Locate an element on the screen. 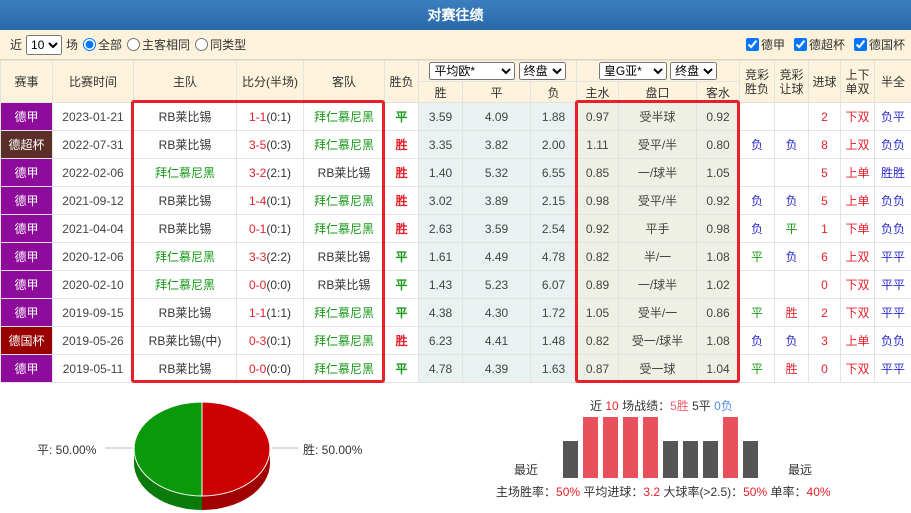  half-full: 胜胜 is located at coordinates (892, 172).